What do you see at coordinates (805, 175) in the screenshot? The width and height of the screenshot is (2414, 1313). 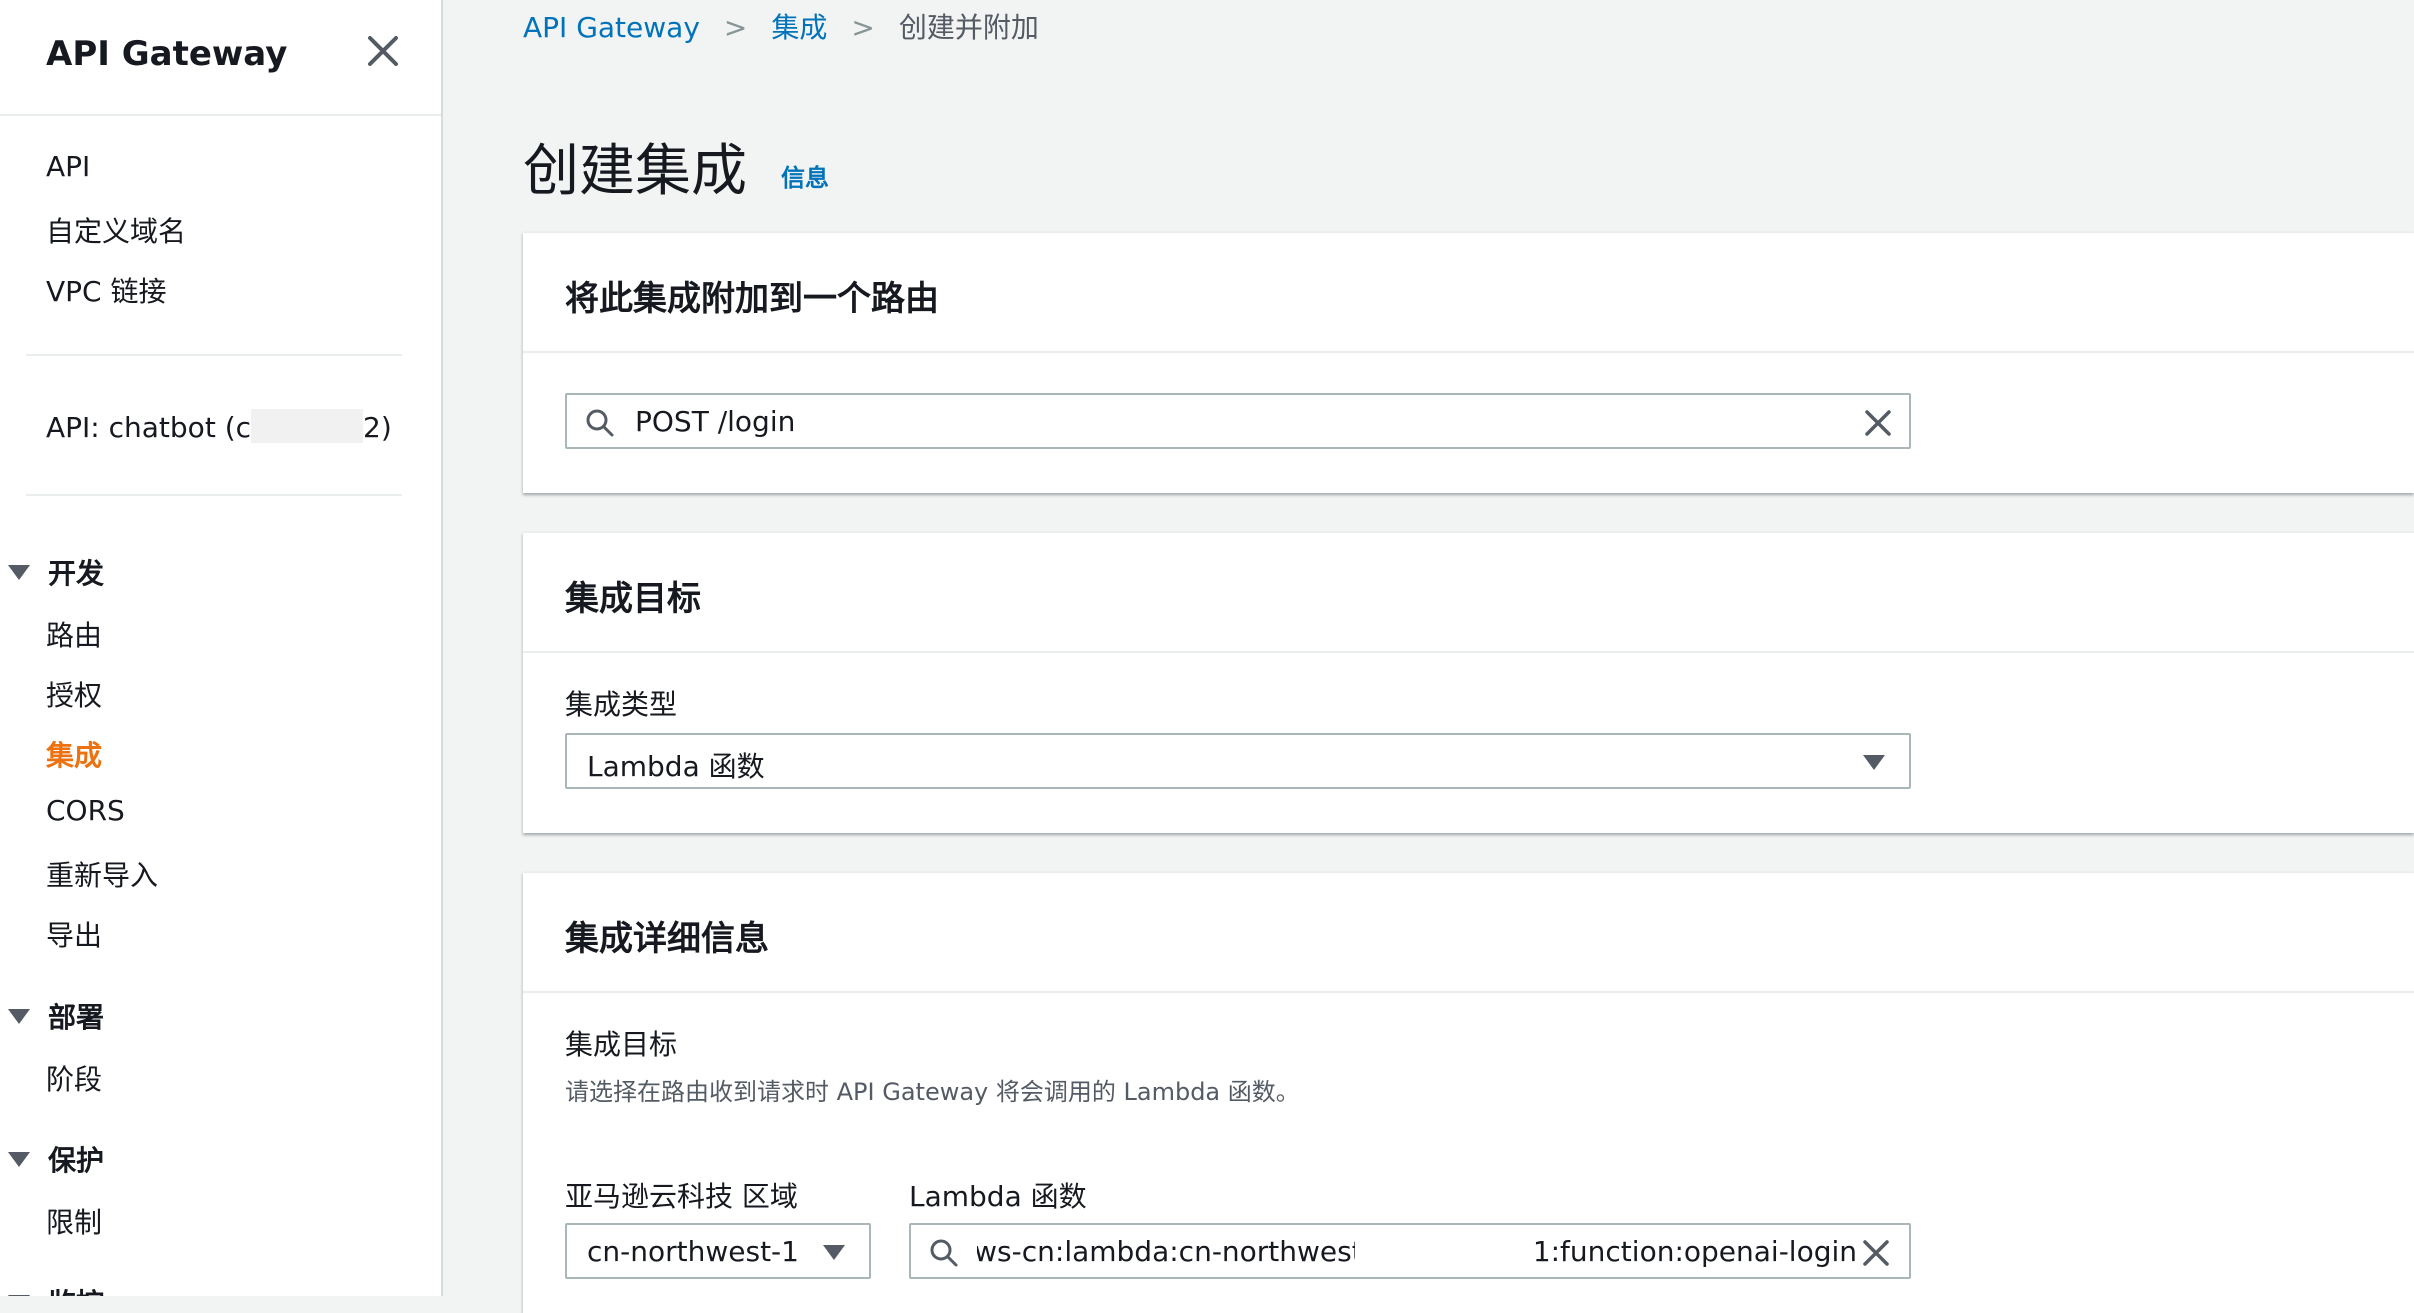 I see `info-link: 信息` at bounding box center [805, 175].